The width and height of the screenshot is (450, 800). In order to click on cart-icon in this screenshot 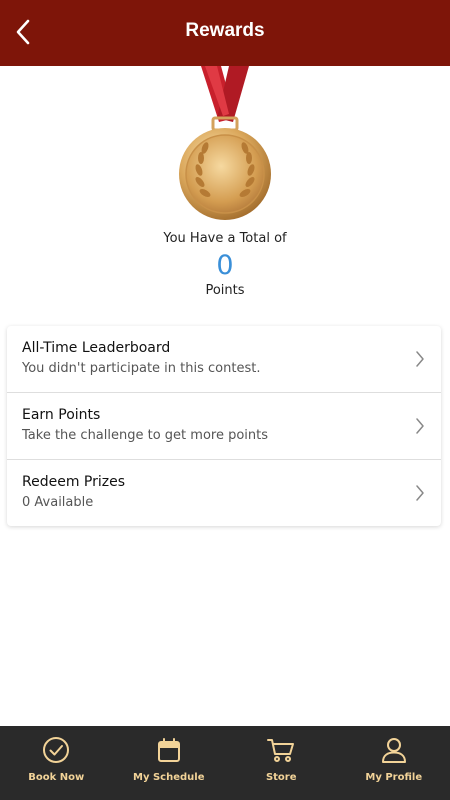, I will do `click(281, 750)`.